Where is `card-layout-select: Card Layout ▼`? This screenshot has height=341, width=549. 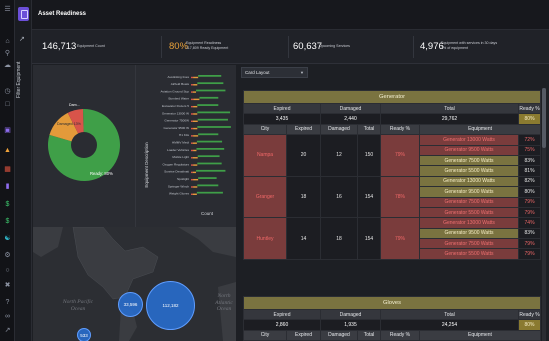 card-layout-select: Card Layout ▼ is located at coordinates (274, 72).